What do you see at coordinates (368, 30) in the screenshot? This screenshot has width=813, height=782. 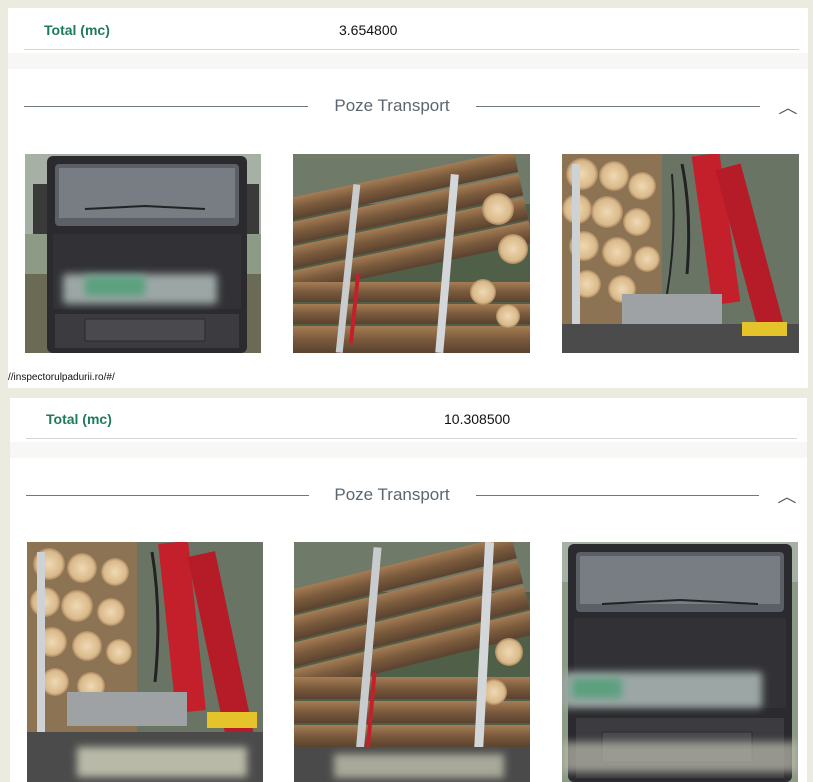 I see `total-value: 3.654800` at bounding box center [368, 30].